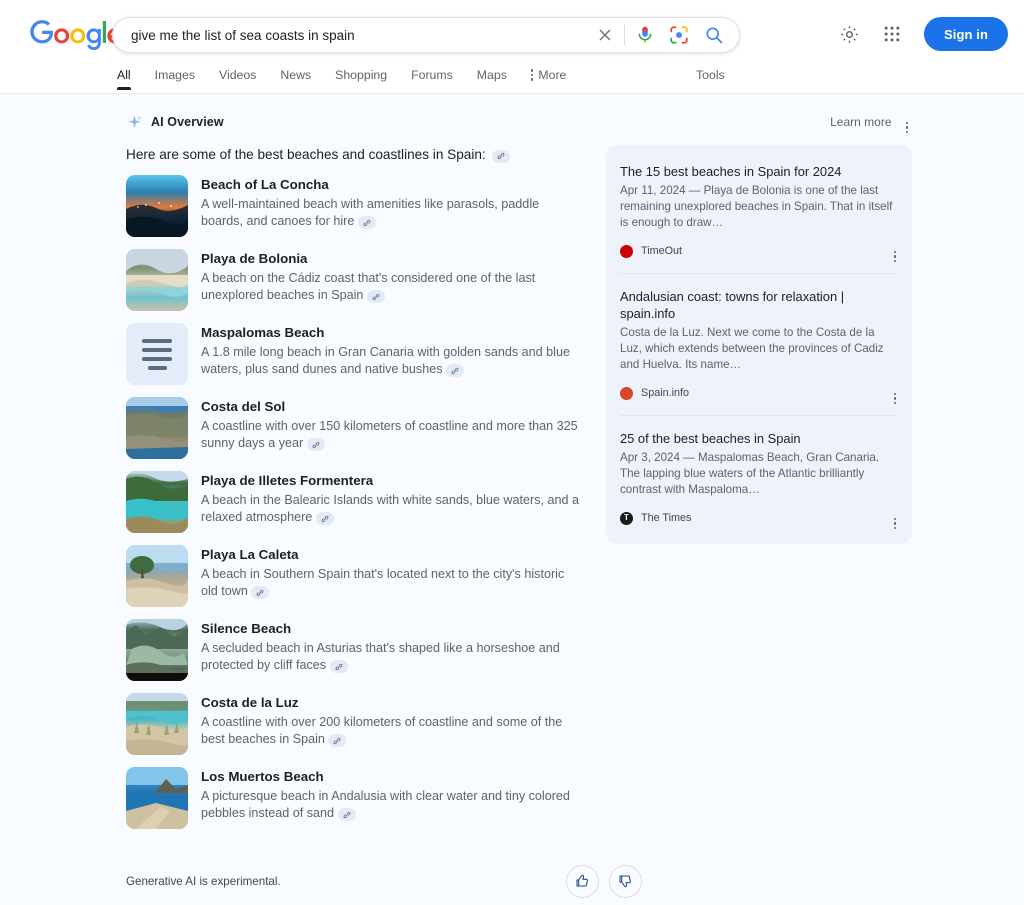 This screenshot has height=905, width=1024. What do you see at coordinates (157, 206) in the screenshot?
I see `thumbnail-sunset-bay` at bounding box center [157, 206].